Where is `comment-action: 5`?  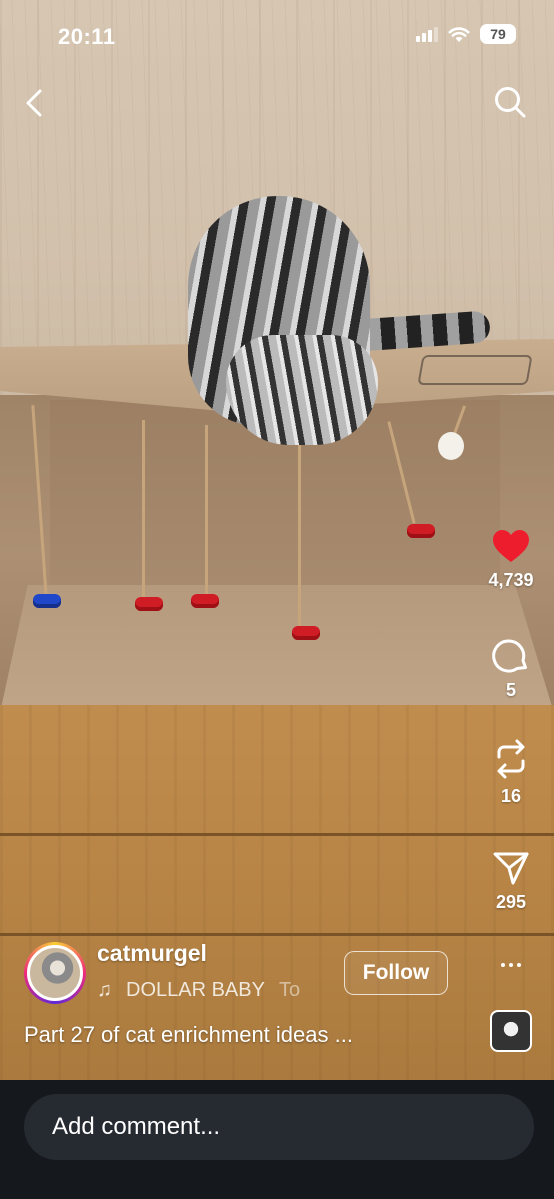
comment-action: 5 is located at coordinates (511, 668).